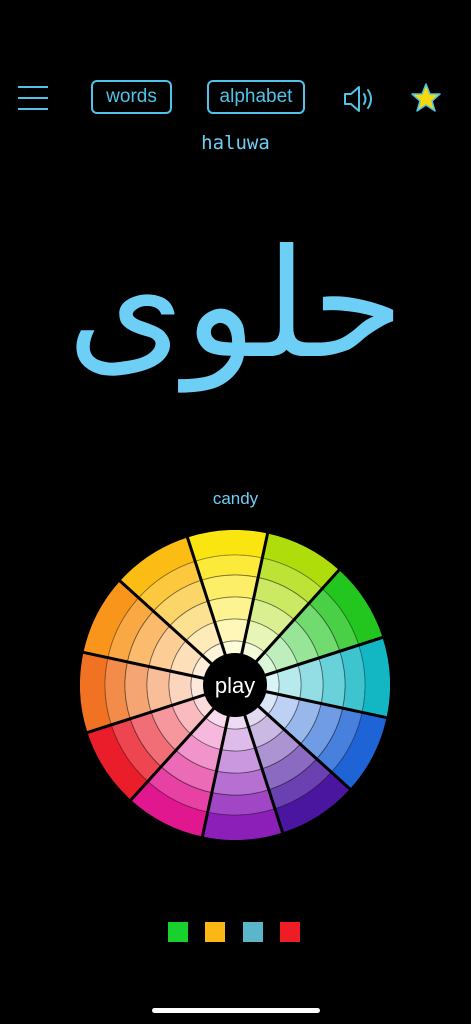  I want to click on home-indicator, so click(236, 1010).